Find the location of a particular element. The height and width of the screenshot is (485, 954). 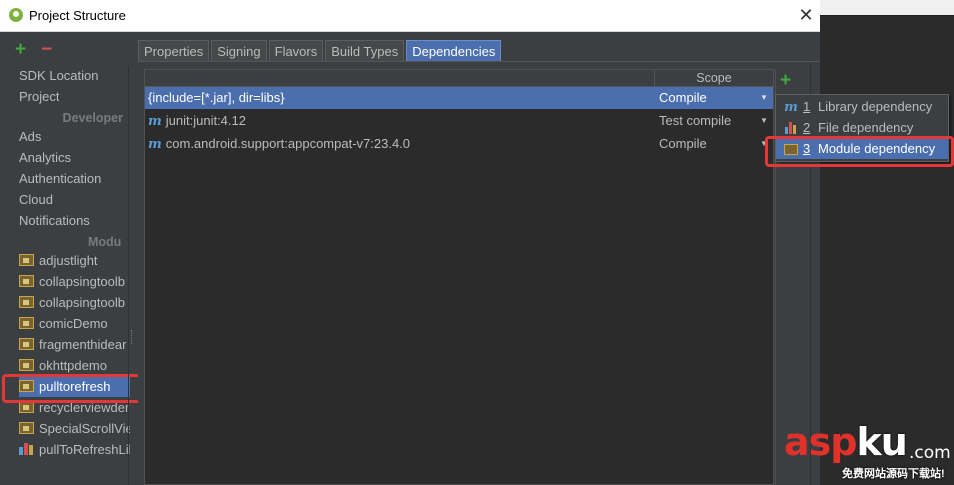

tab-properties: Properties is located at coordinates (174, 50).